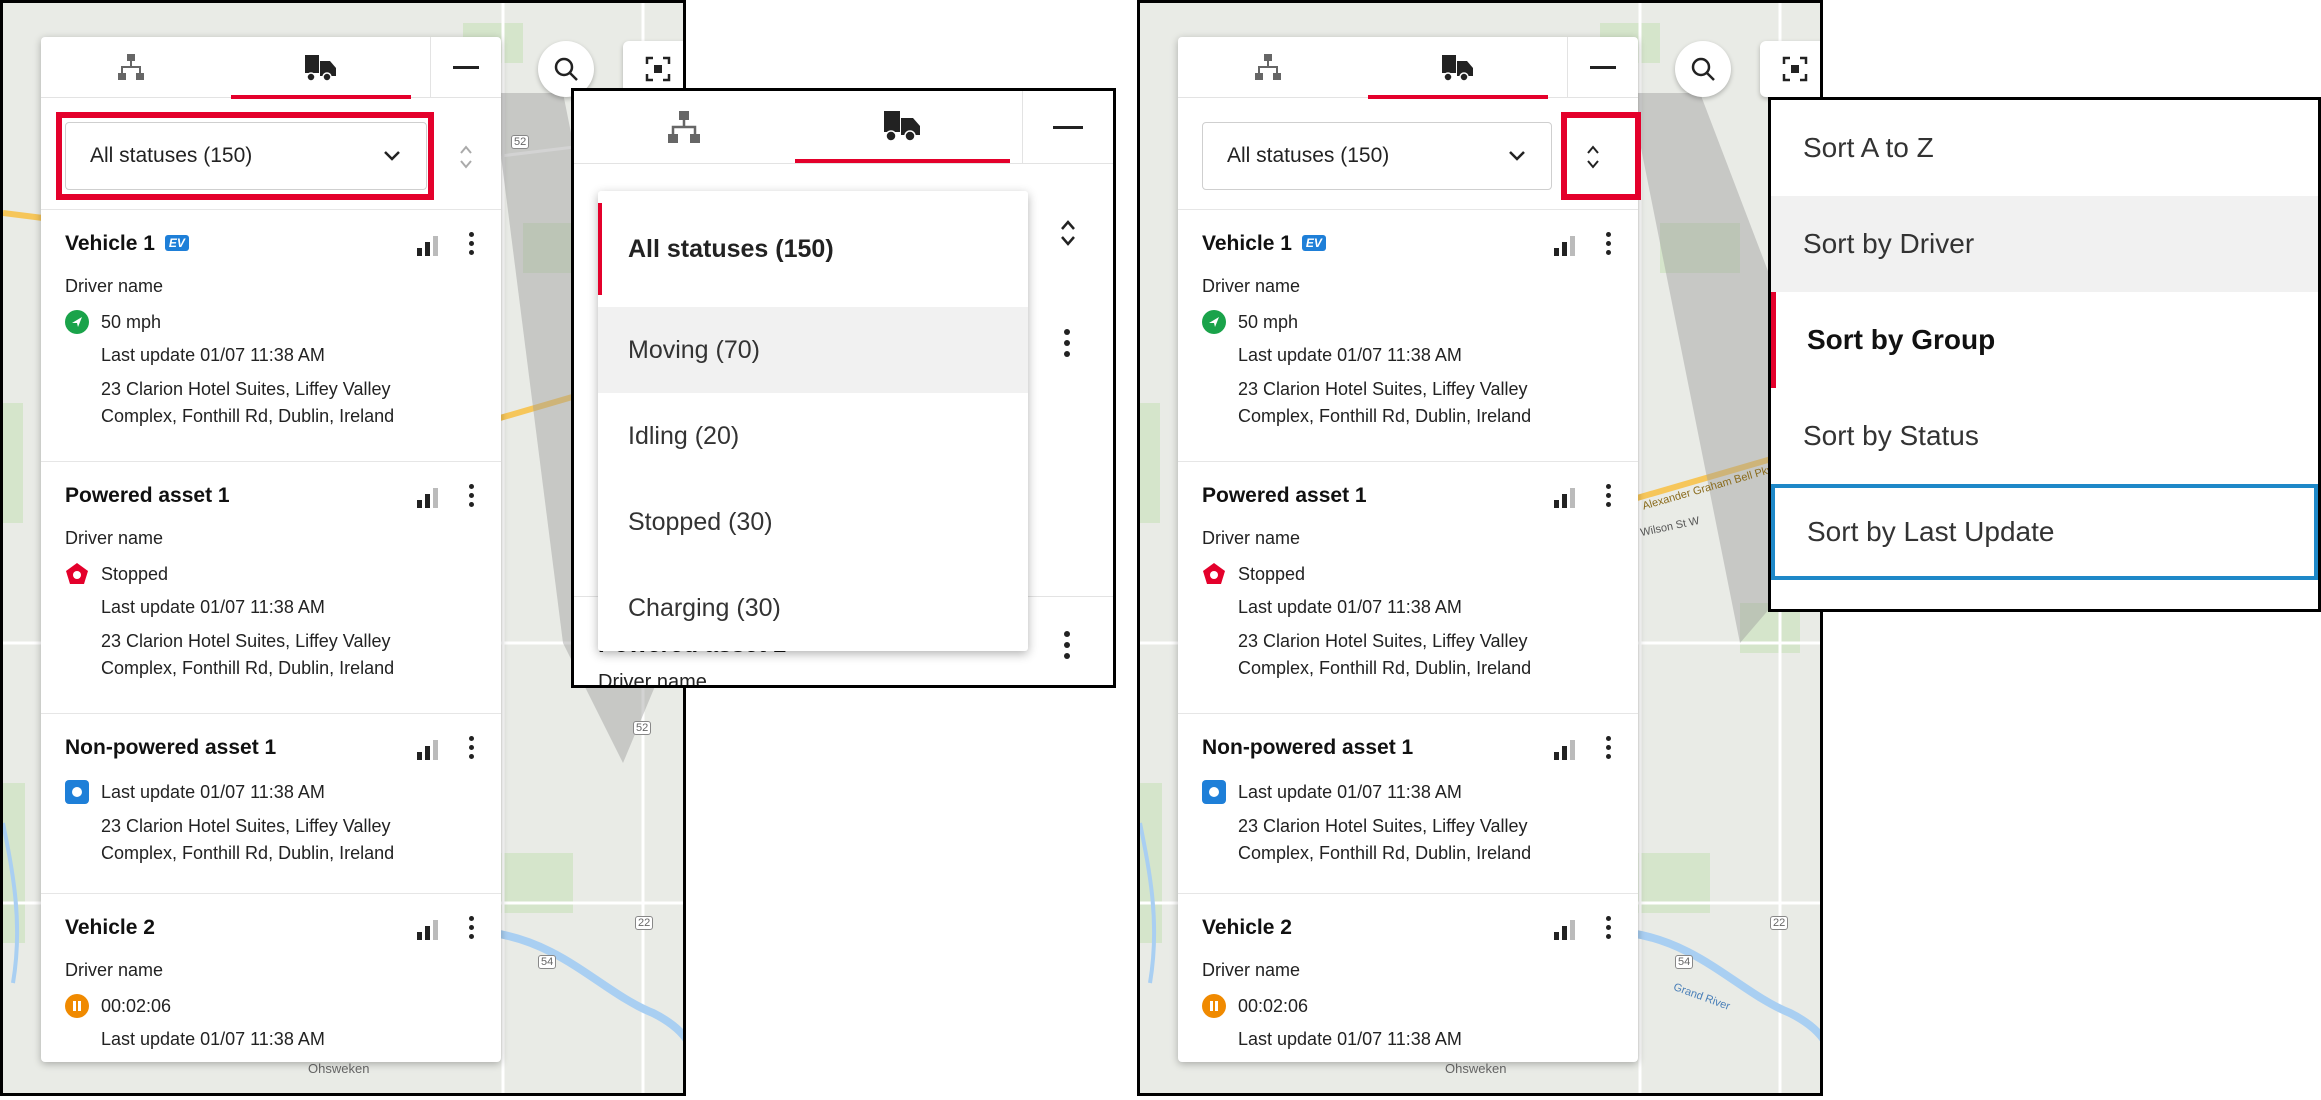 The height and width of the screenshot is (1100, 2321). What do you see at coordinates (2044, 244) in the screenshot?
I see `sort-option-driver: Sort by Driver` at bounding box center [2044, 244].